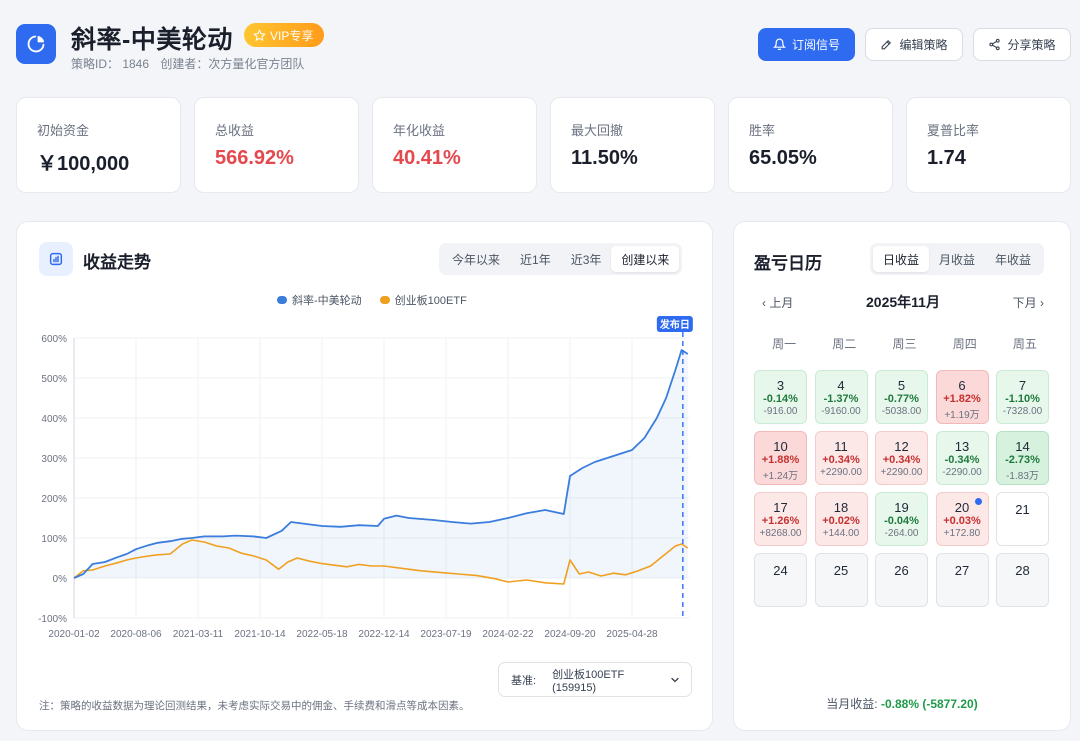 This screenshot has width=1080, height=741. What do you see at coordinates (929, 704) in the screenshot?
I see `month-total-value: -0.88% (-5877.20)` at bounding box center [929, 704].